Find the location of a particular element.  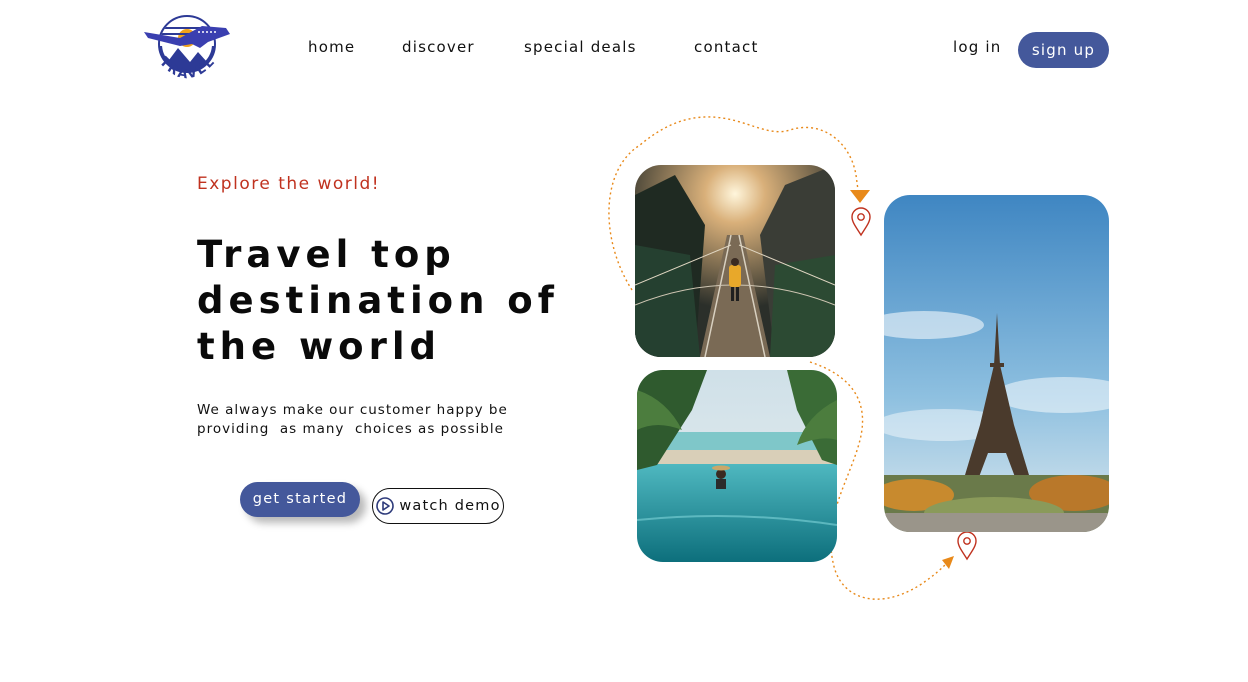

arrow-right-icon is located at coordinates (948, 562).